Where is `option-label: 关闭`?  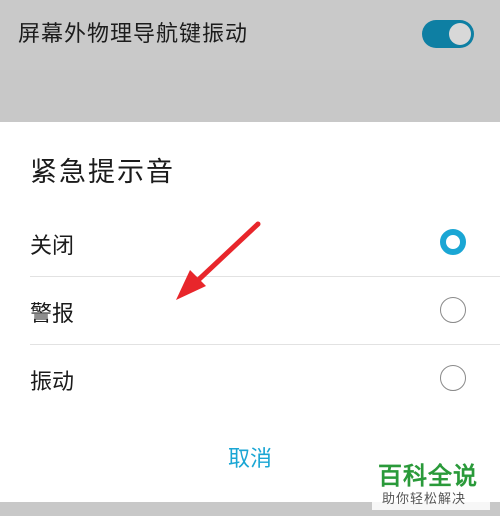
option-label: 关闭 is located at coordinates (52, 246).